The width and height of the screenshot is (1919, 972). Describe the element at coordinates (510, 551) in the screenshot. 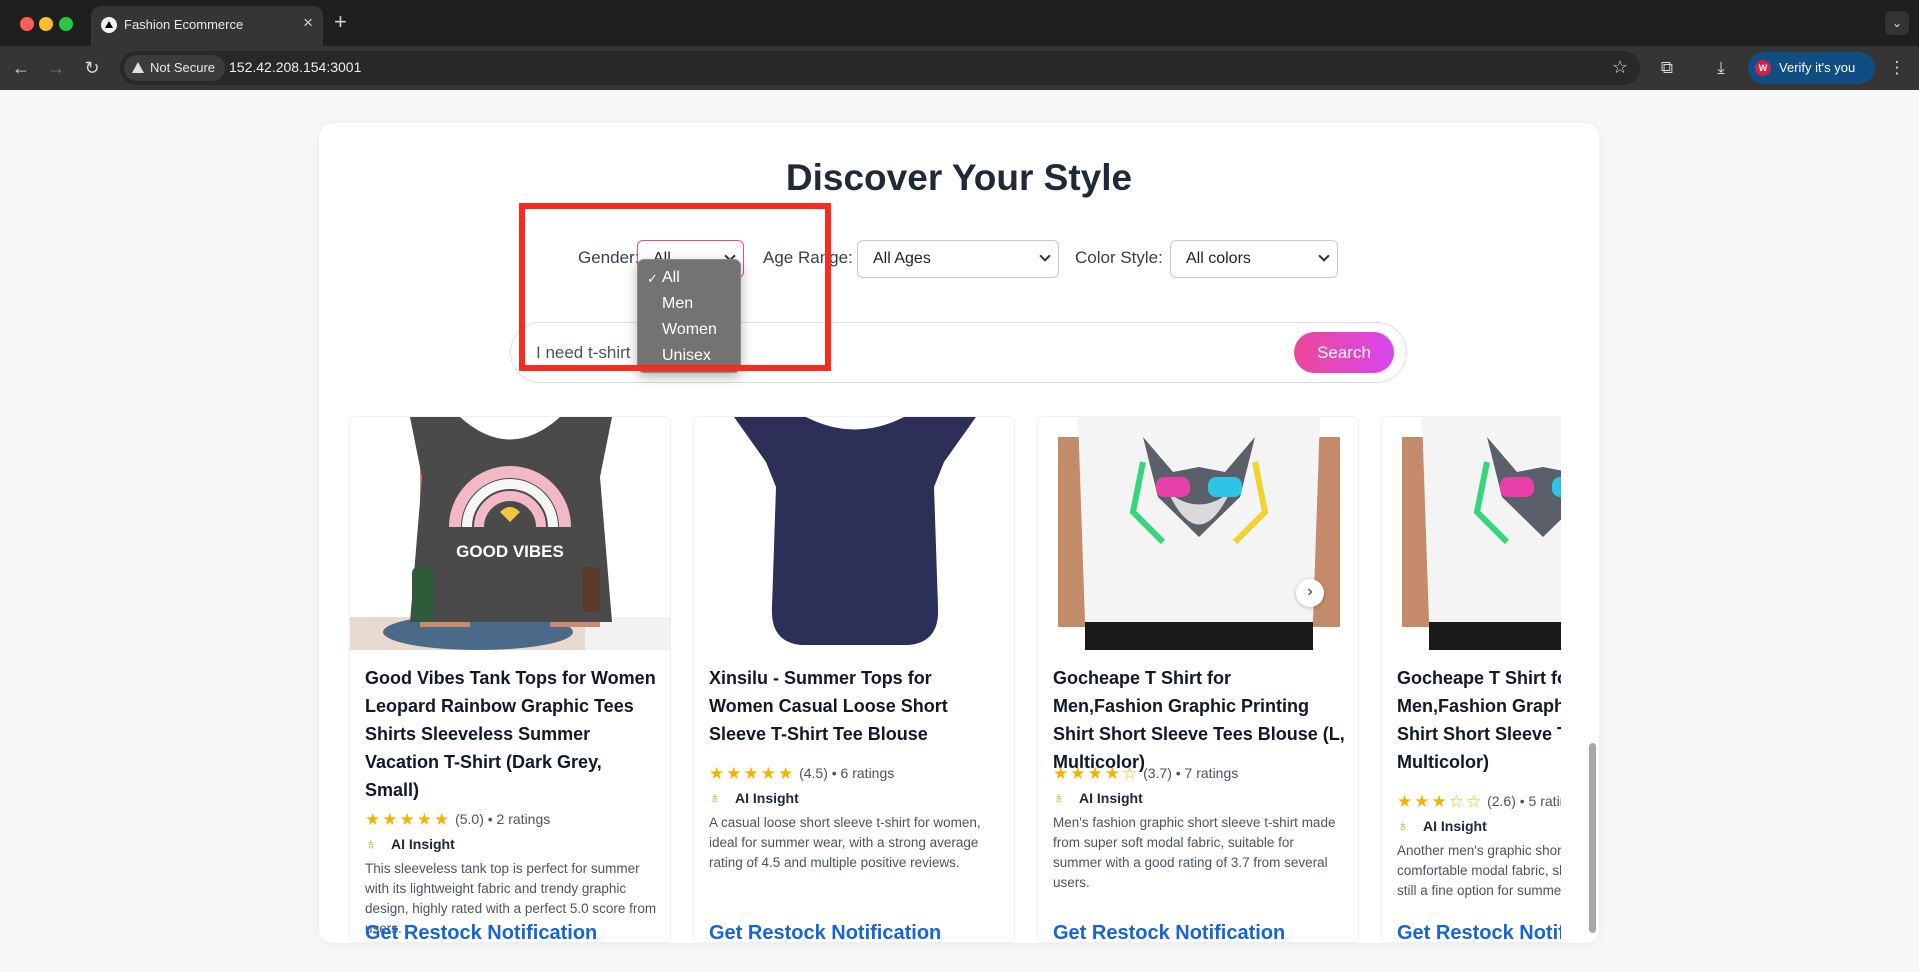

I see `shirt-print-text: GOOD VIBES` at that location.